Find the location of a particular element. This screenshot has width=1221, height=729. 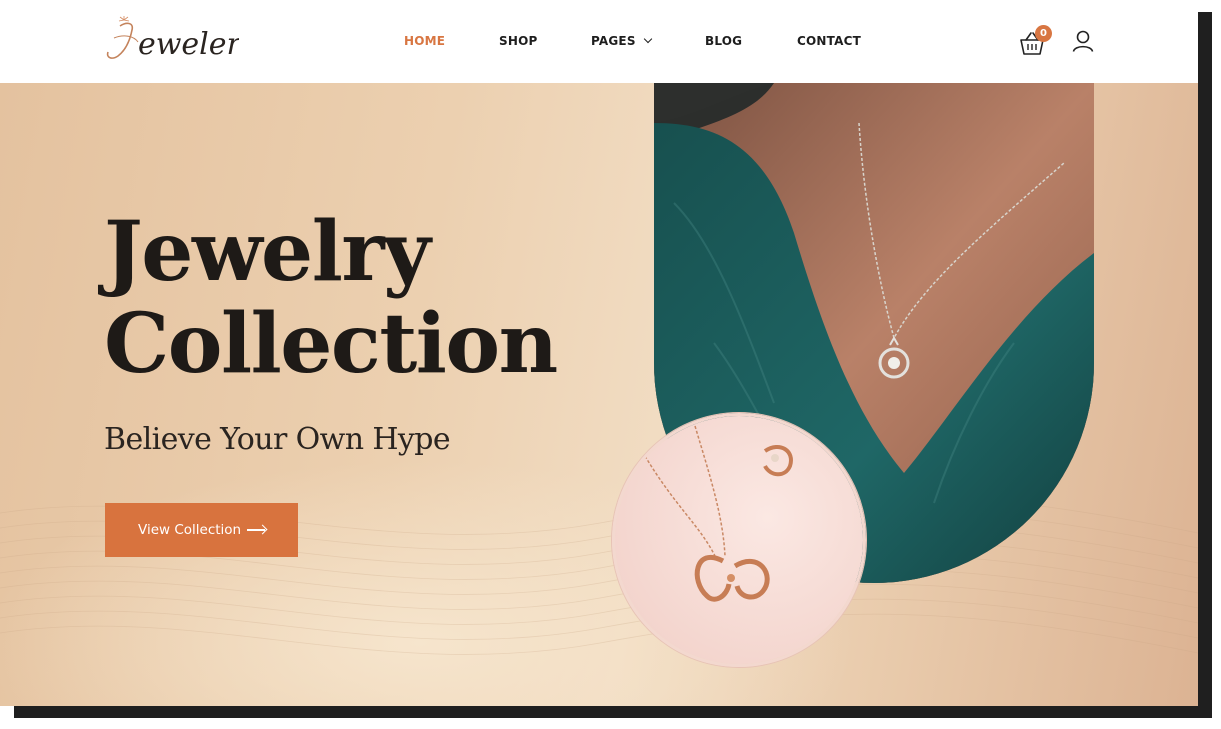

nav-item-shop: SHOP is located at coordinates (518, 41).